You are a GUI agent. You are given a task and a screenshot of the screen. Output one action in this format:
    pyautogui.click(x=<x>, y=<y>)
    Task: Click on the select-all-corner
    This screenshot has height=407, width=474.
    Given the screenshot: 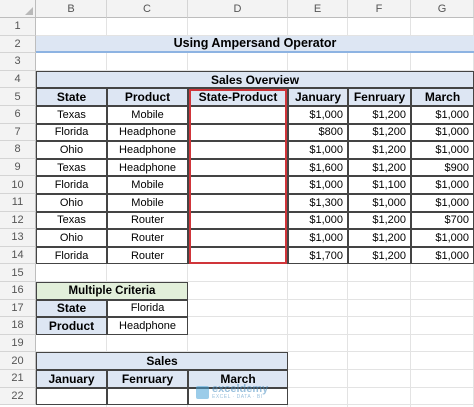 What is the action you would take?
    pyautogui.click(x=18, y=9)
    